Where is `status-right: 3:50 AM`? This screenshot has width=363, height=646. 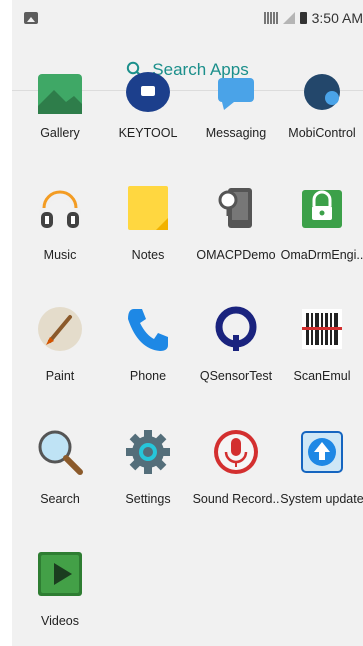 status-right: 3:50 AM is located at coordinates (313, 18).